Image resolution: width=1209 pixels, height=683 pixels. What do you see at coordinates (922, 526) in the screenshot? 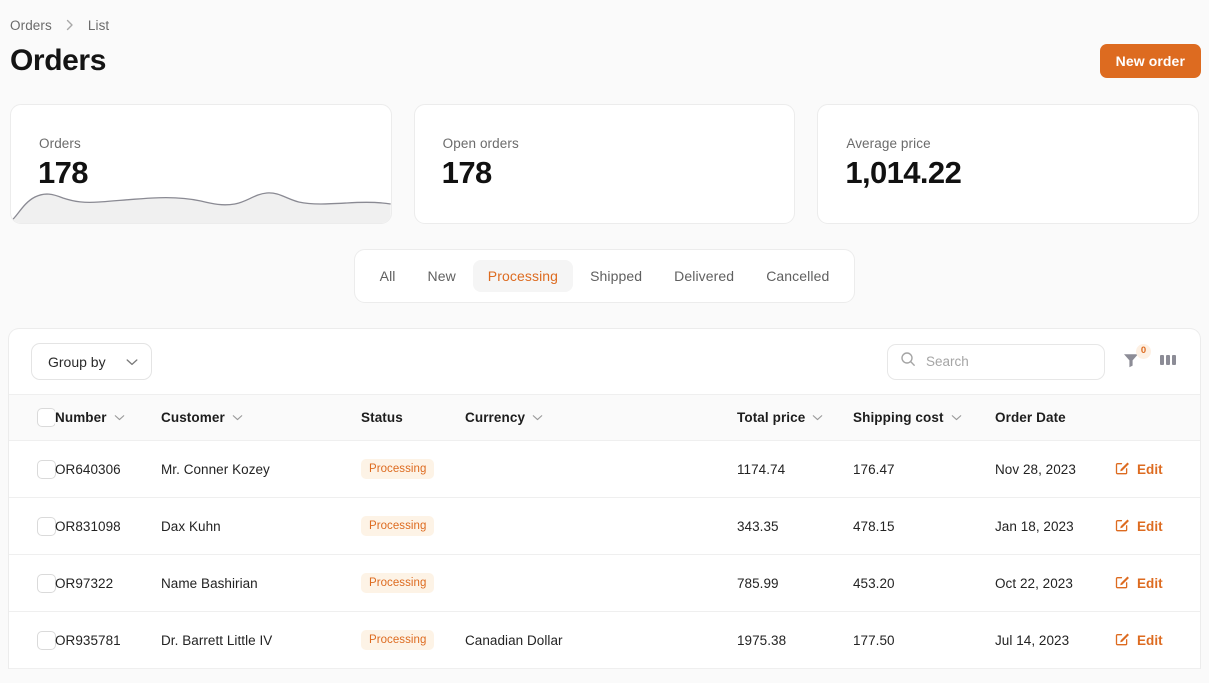
I see `cell-shipping-cost: 478.15` at bounding box center [922, 526].